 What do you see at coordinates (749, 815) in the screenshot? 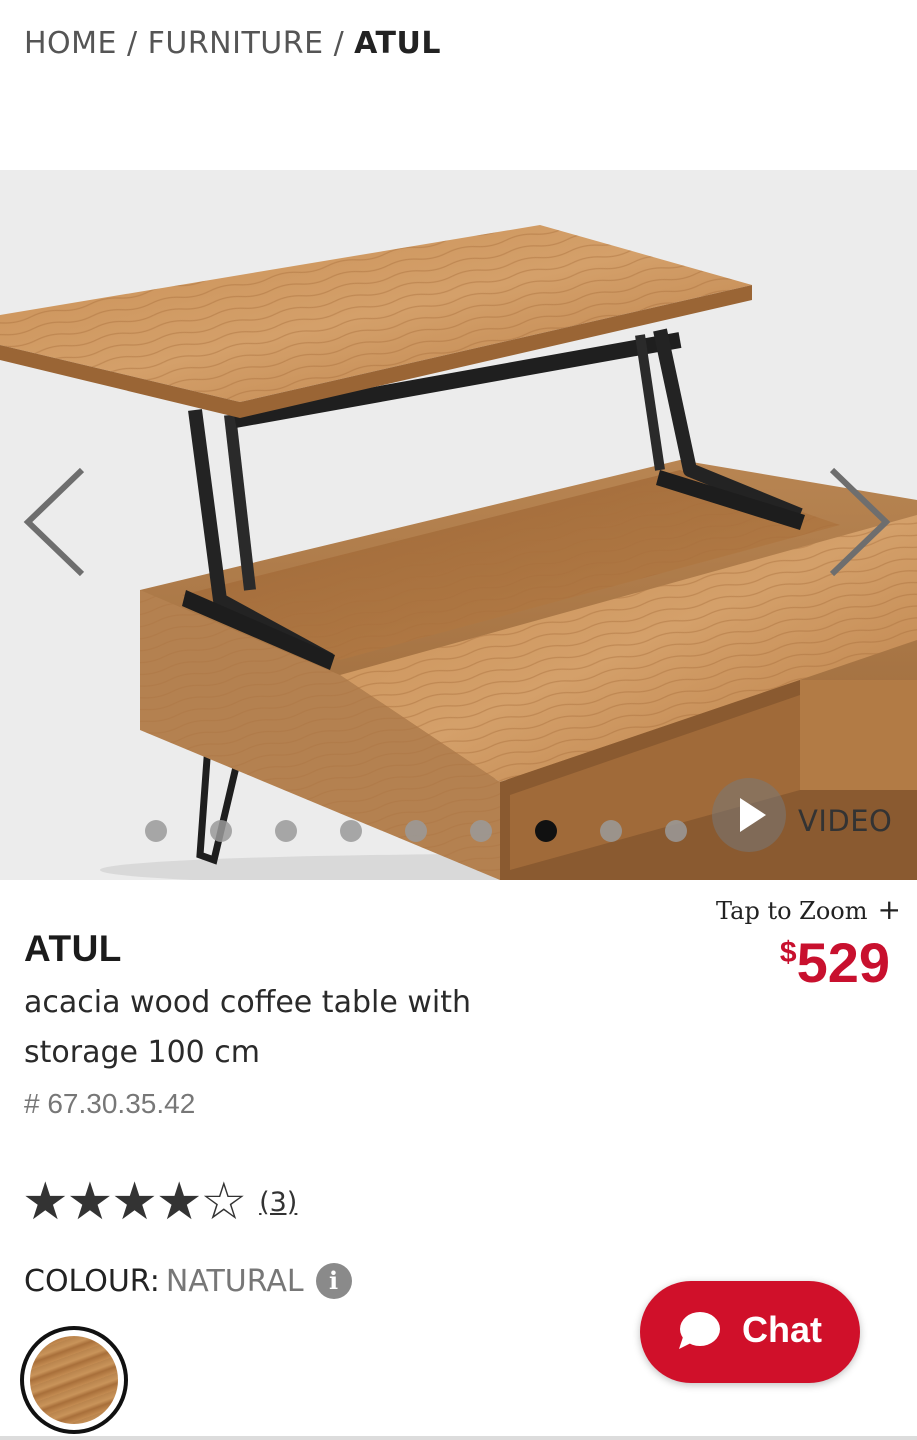
I see `play-icon` at bounding box center [749, 815].